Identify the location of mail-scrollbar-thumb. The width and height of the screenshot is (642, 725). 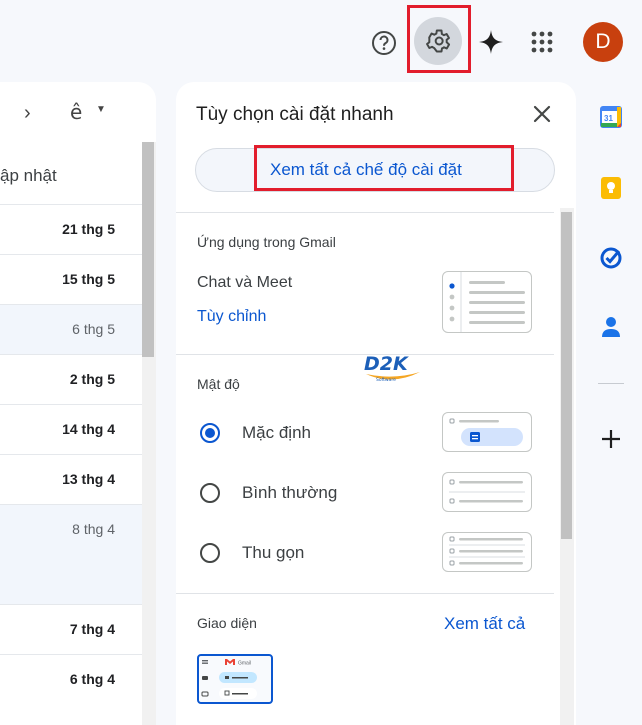
(148, 249).